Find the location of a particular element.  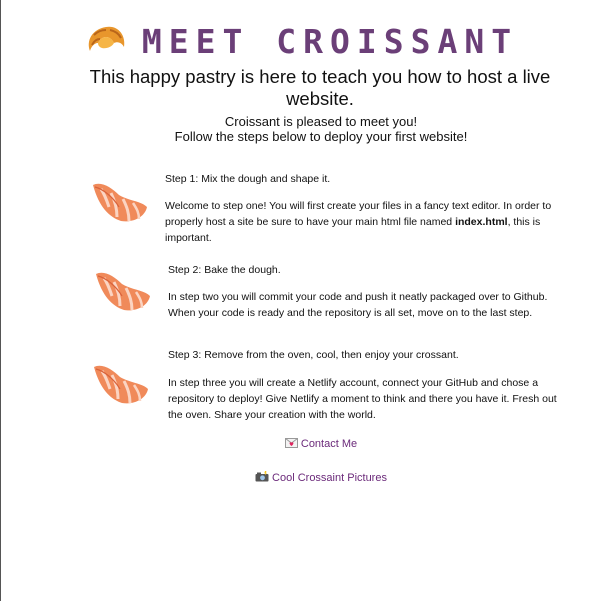

crossaint-pictures-label: Cool Crossaint Pictures is located at coordinates (329, 478).